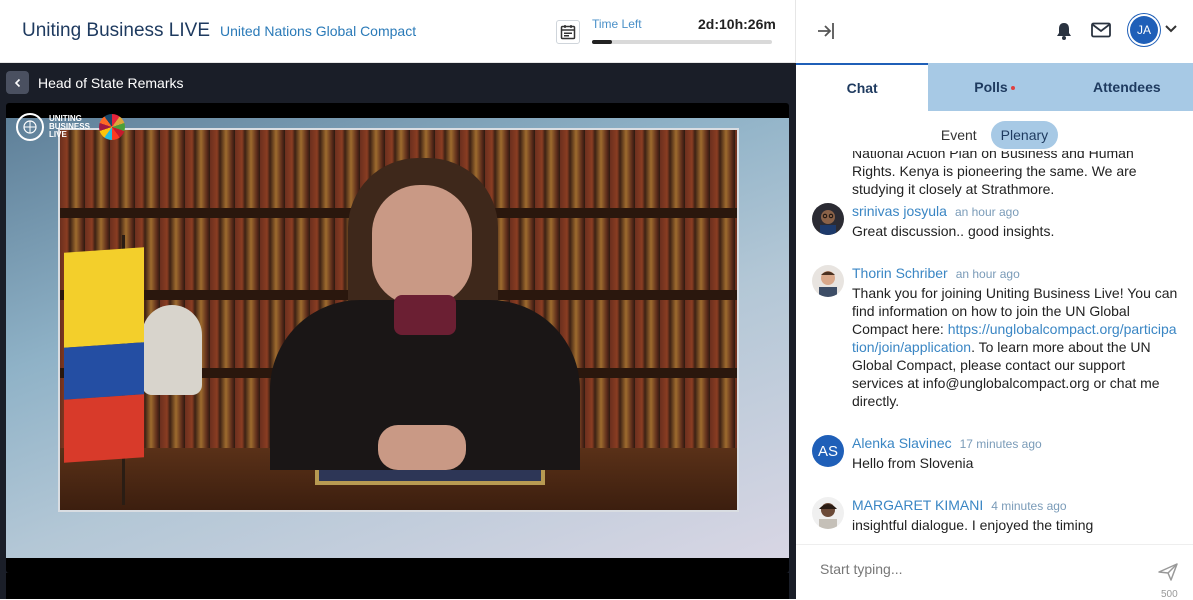 This screenshot has height=600, width=1193. What do you see at coordinates (1126, 87) in the screenshot?
I see `tab-attendees: Attendees` at bounding box center [1126, 87].